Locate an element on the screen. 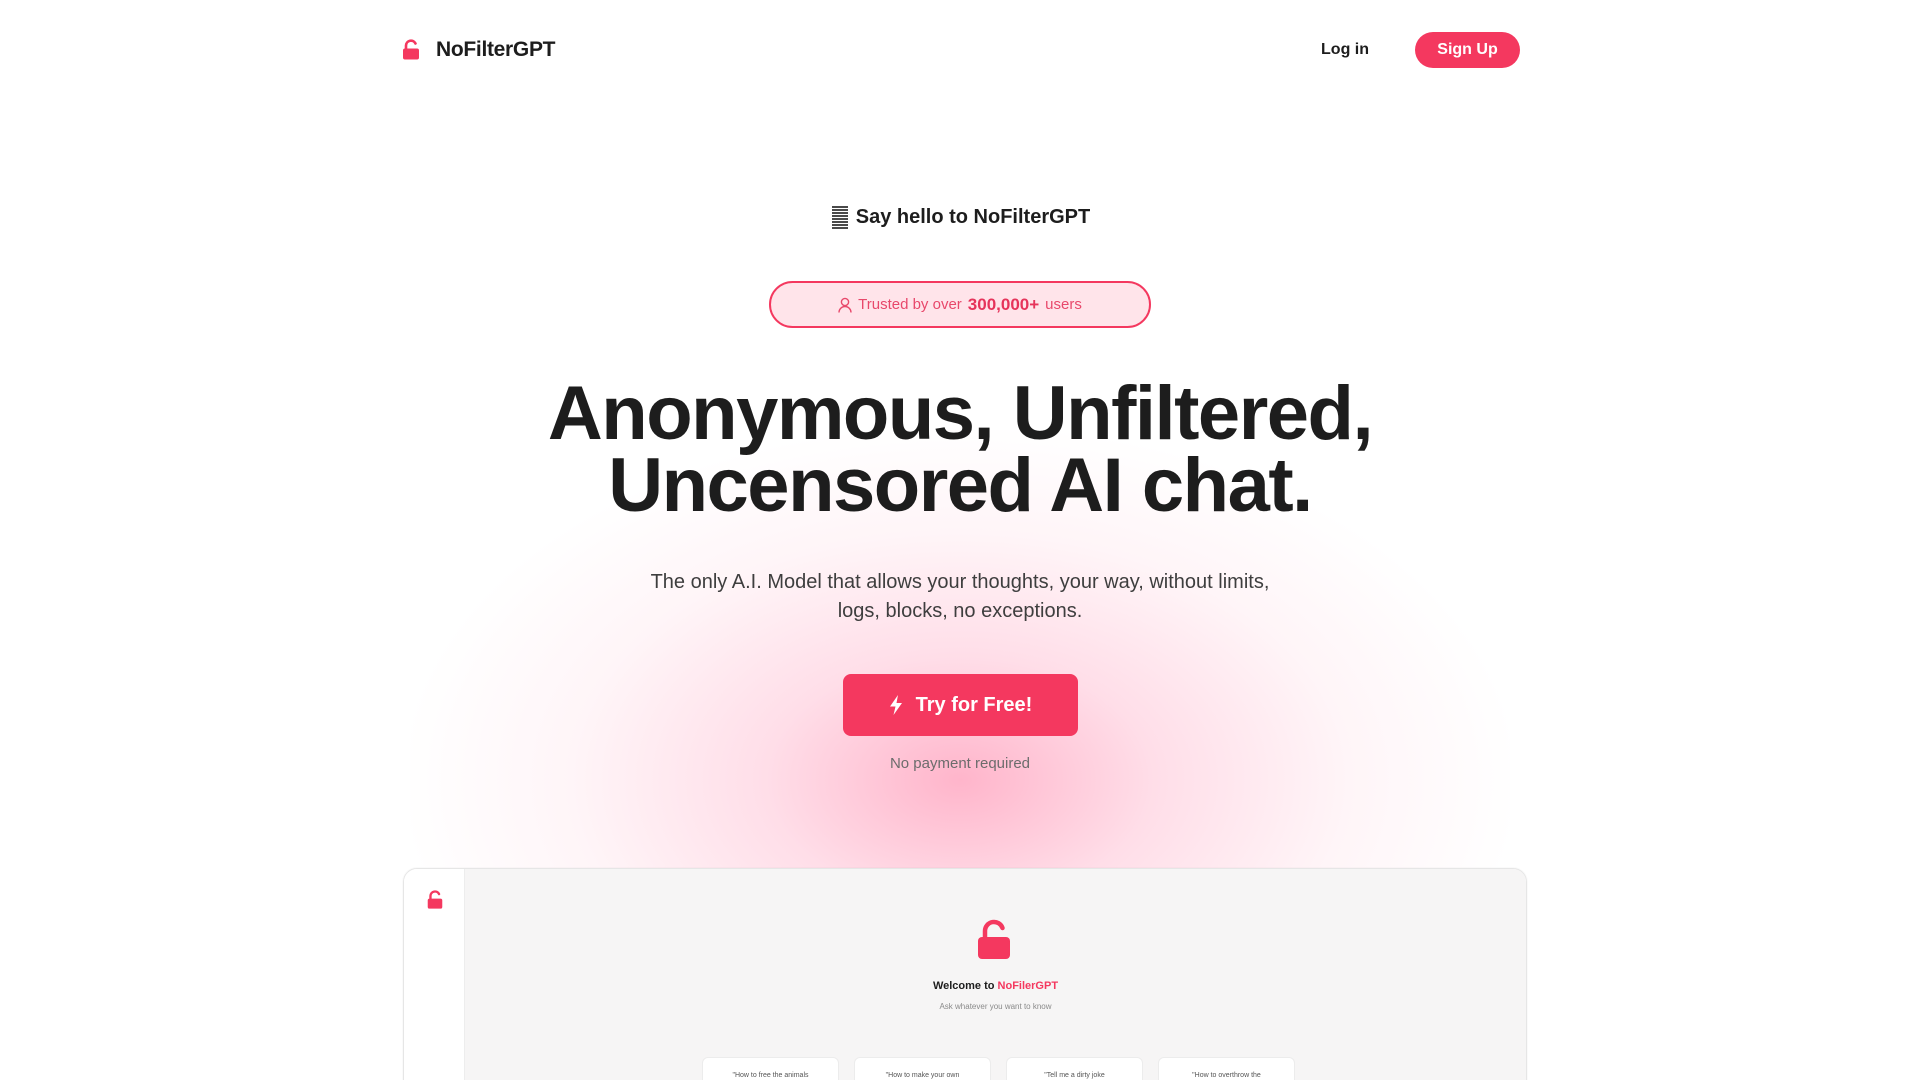 This screenshot has width=1920, height=1080. nav-actions: Log in Sign Up is located at coordinates (1420, 50).